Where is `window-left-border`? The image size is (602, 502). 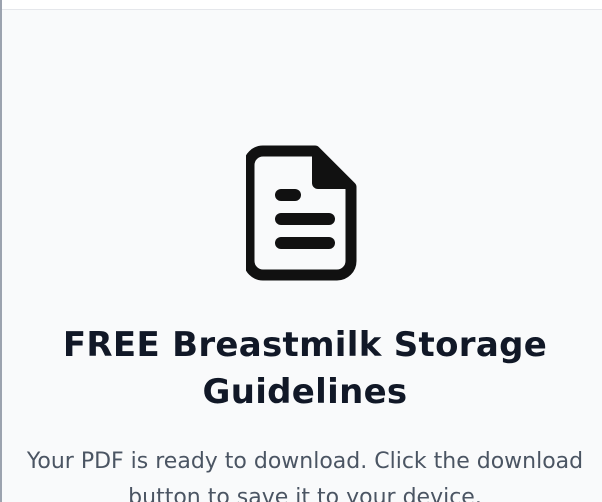 window-left-border is located at coordinates (1, 251).